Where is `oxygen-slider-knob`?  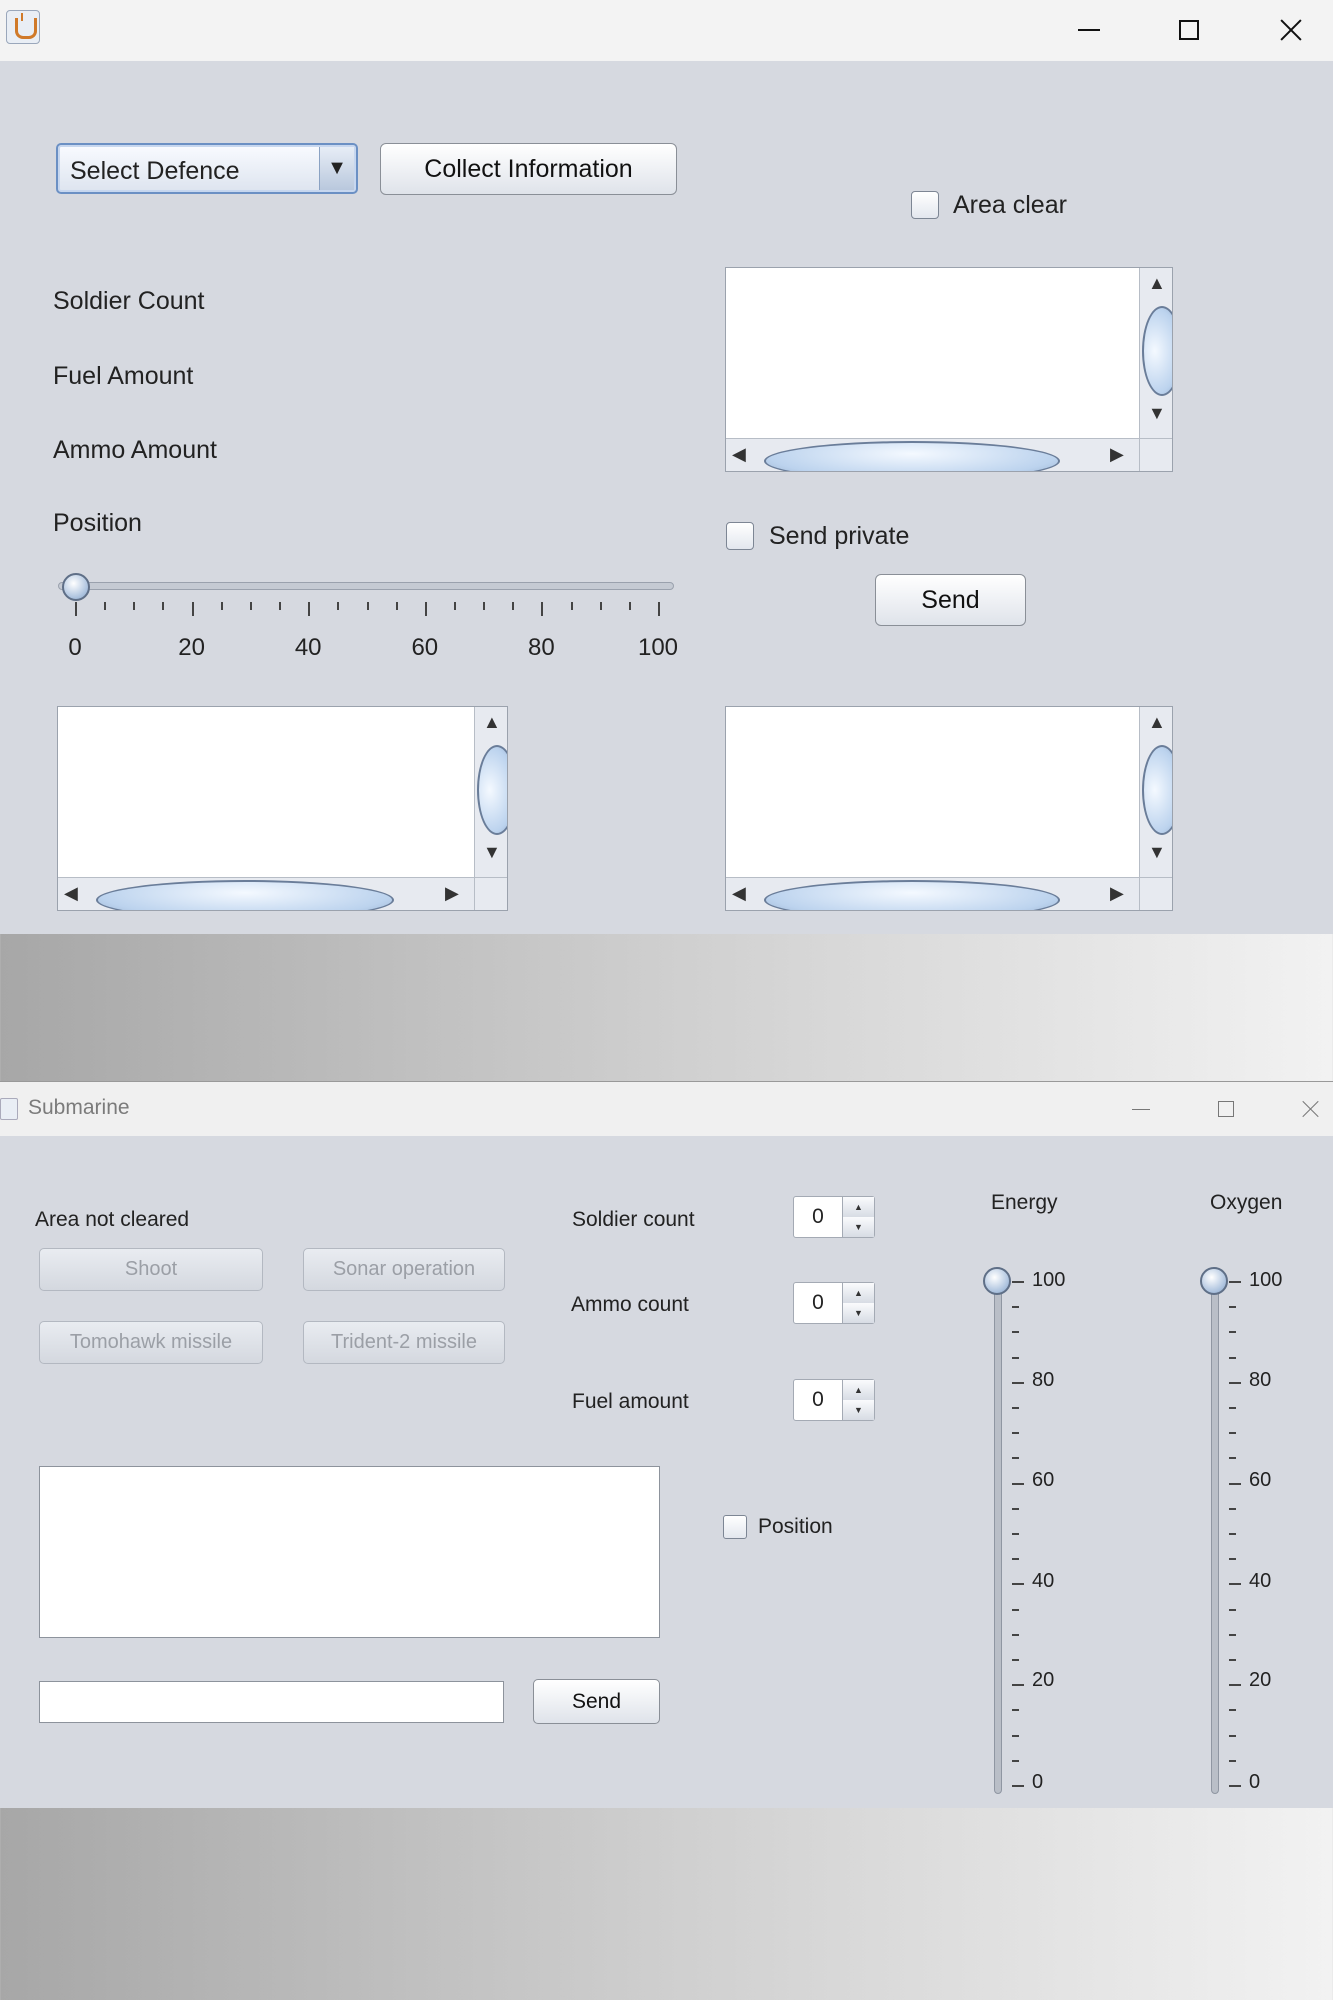
oxygen-slider-knob is located at coordinates (1214, 1281).